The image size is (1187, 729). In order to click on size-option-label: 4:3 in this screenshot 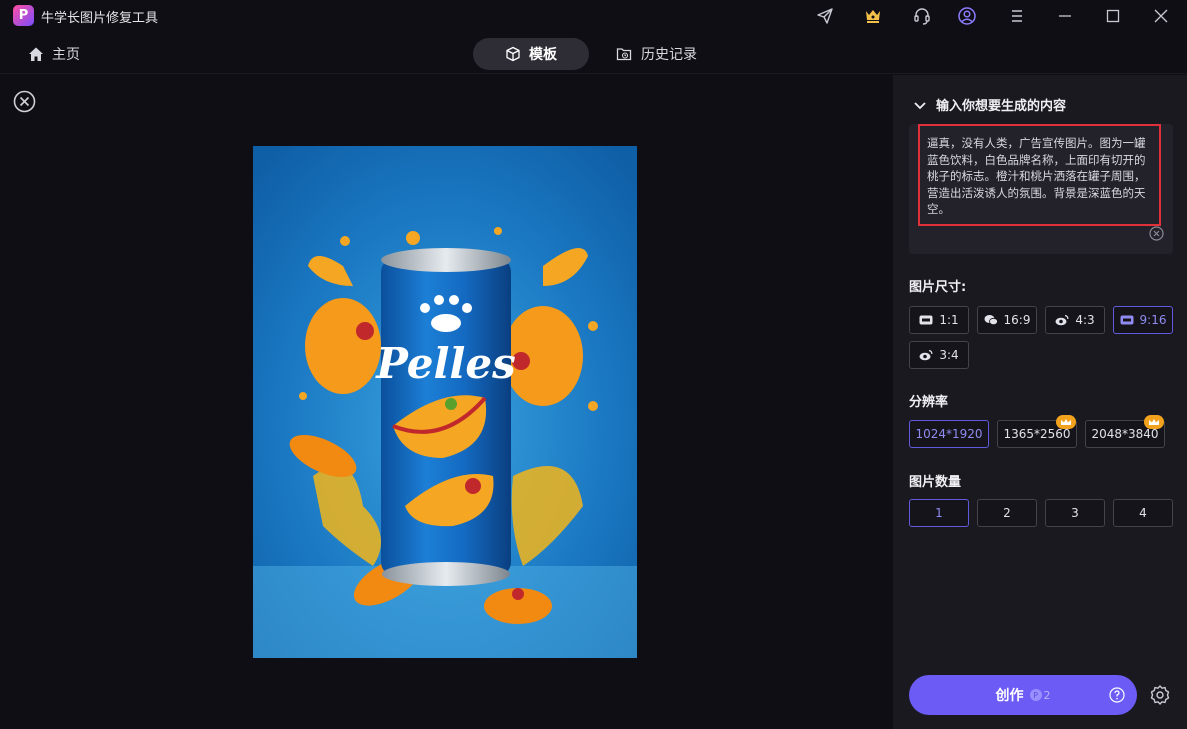, I will do `click(1085, 320)`.